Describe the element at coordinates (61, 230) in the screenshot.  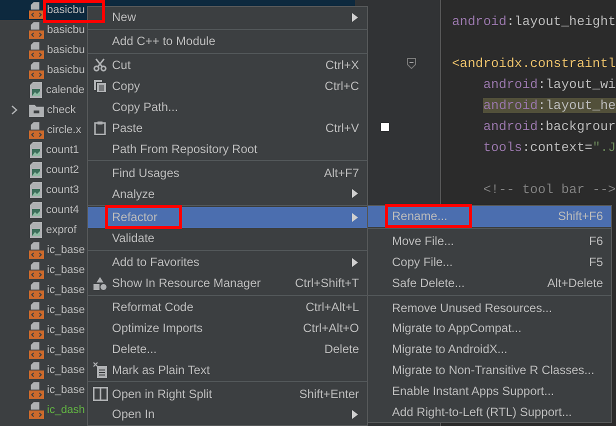
I see `file-name: exprof` at that location.